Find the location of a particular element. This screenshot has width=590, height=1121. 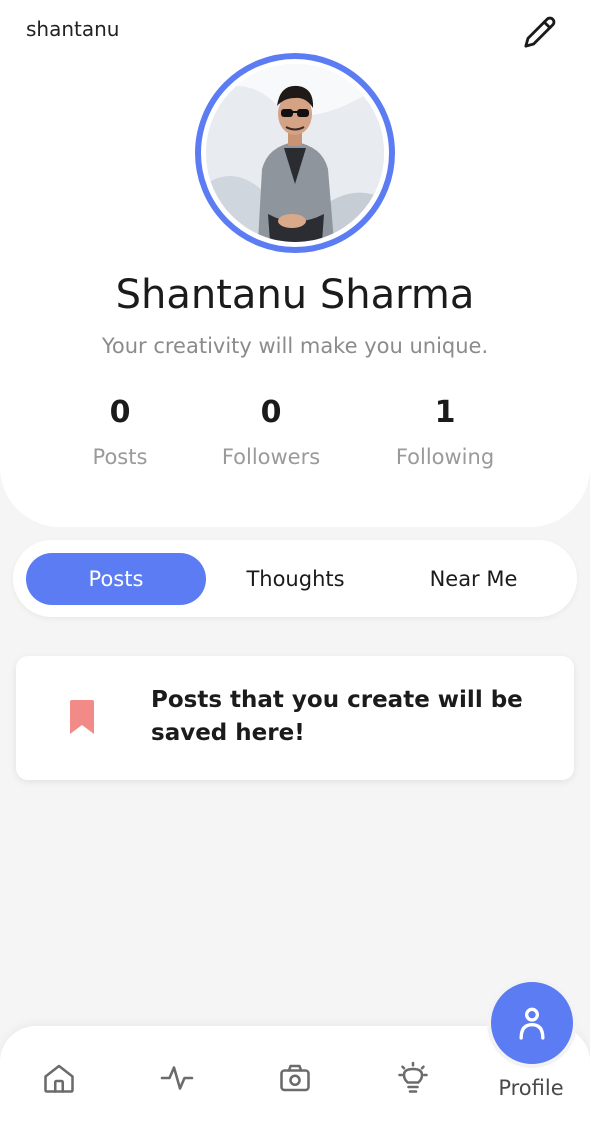

home-icon is located at coordinates (59, 1078).